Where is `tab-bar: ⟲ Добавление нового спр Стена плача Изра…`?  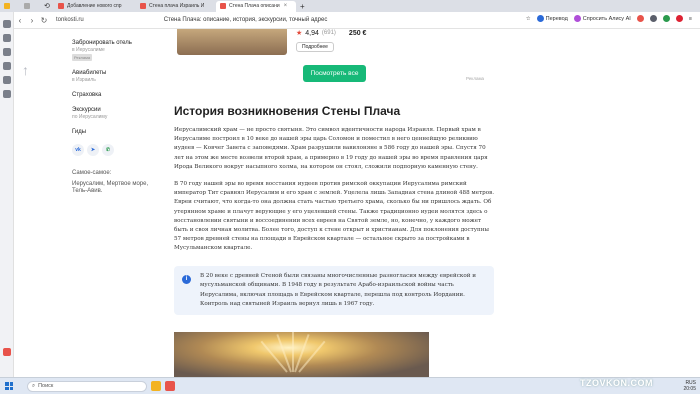 tab-bar: ⟲ Добавление нового спр Стена плача Изра… is located at coordinates (350, 6).